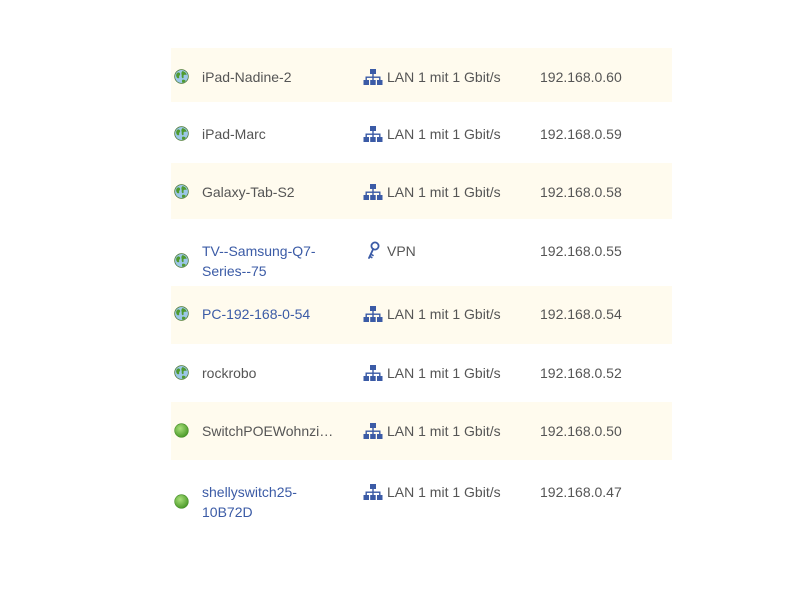 The image size is (805, 606). I want to click on device-row: iPad-Marc LAN 1 mit 1 Gbit/s 192.168.0.59, so click(421, 134).